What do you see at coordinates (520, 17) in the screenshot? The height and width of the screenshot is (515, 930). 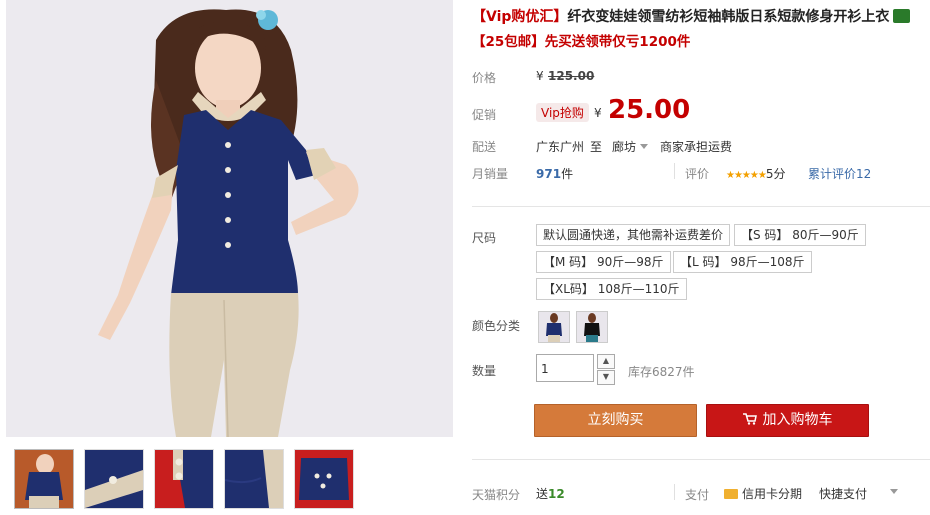 I see `title-tag: 【Vip购优汇】` at bounding box center [520, 17].